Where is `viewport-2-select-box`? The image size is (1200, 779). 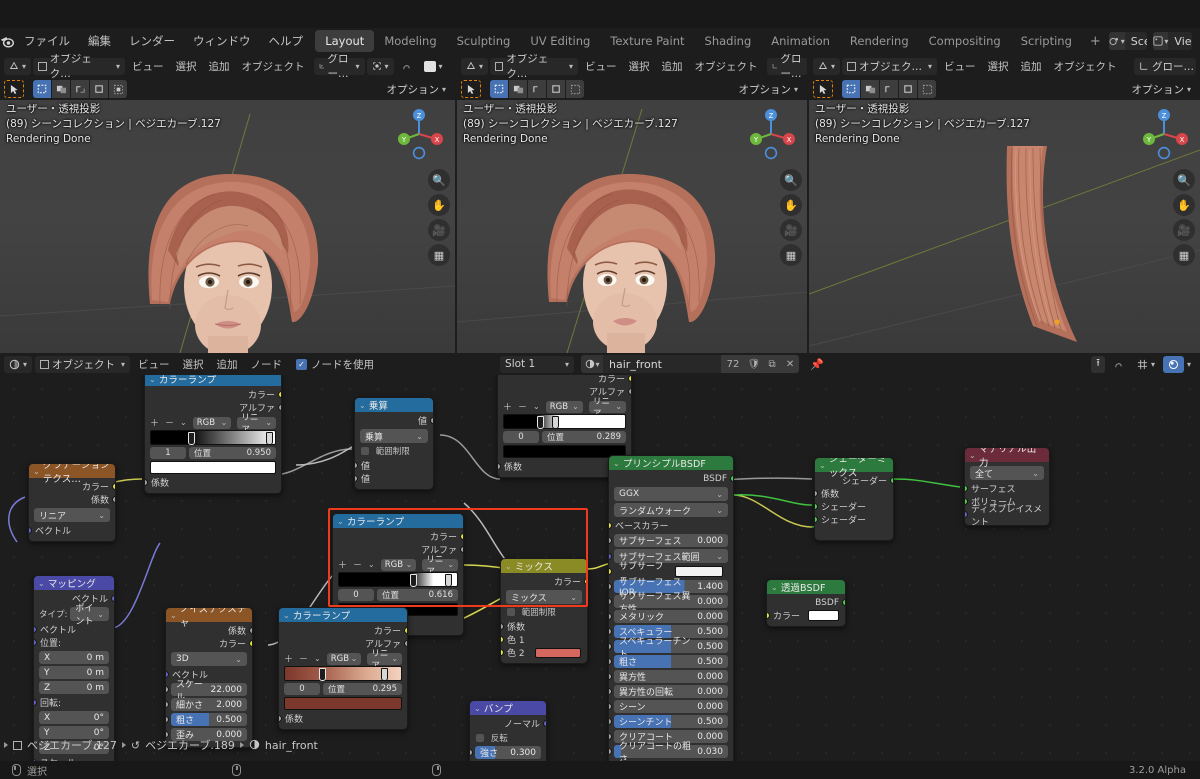 viewport-2-select-box is located at coordinates (499, 89).